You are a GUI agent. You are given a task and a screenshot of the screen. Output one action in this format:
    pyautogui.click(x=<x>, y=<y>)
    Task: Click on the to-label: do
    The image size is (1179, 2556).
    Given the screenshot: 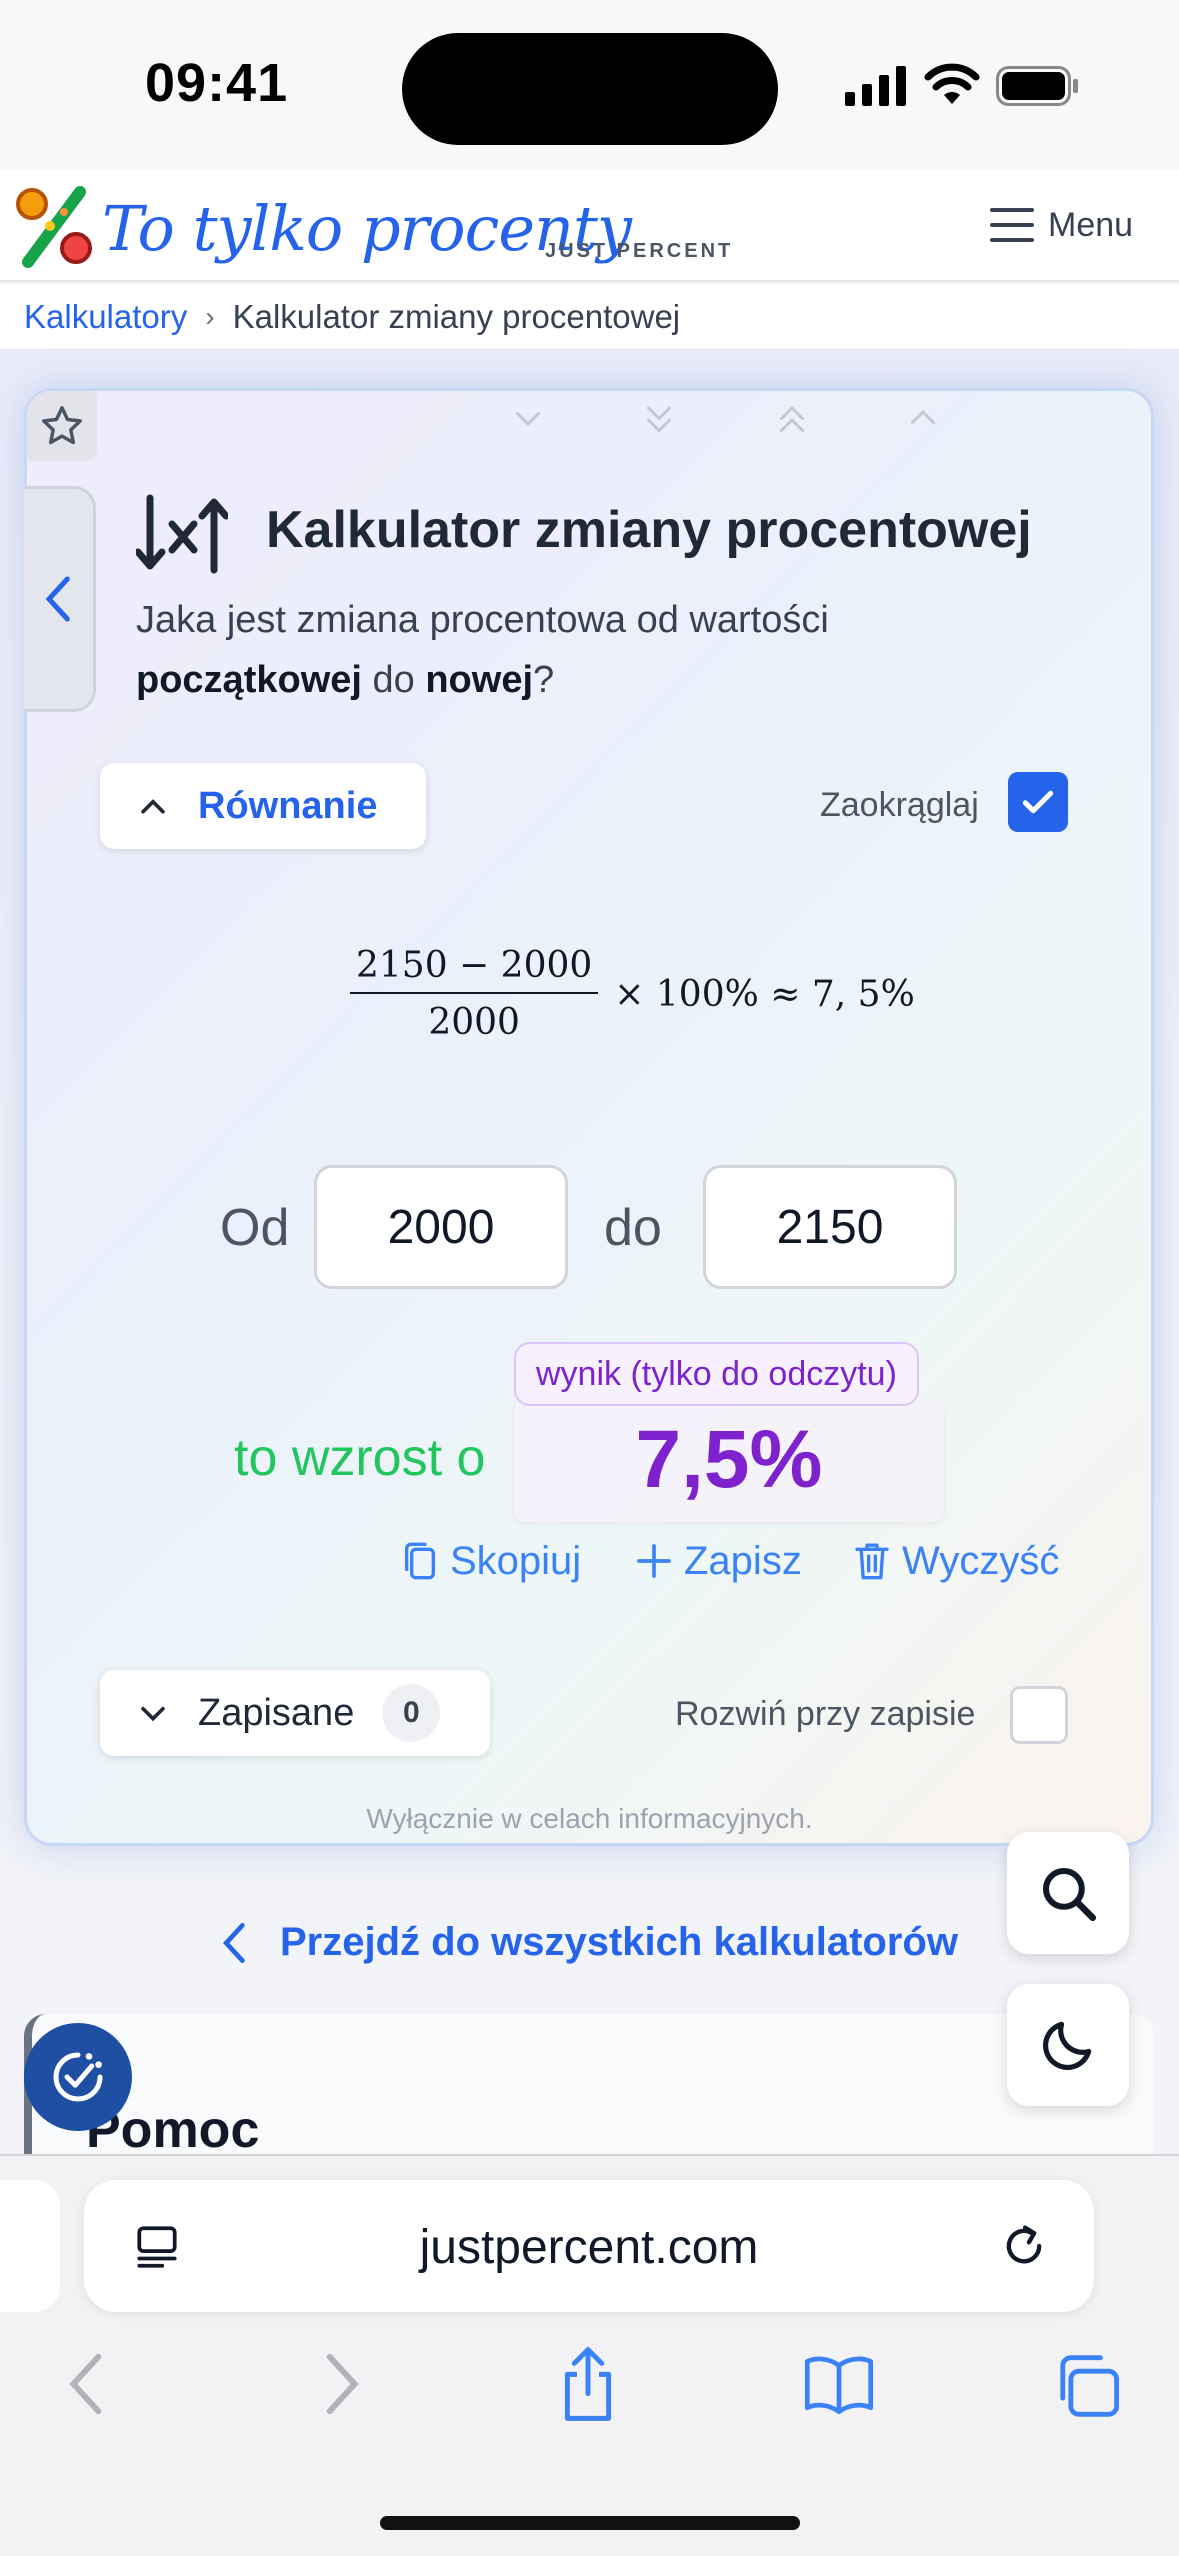 What is the action you would take?
    pyautogui.click(x=633, y=1228)
    